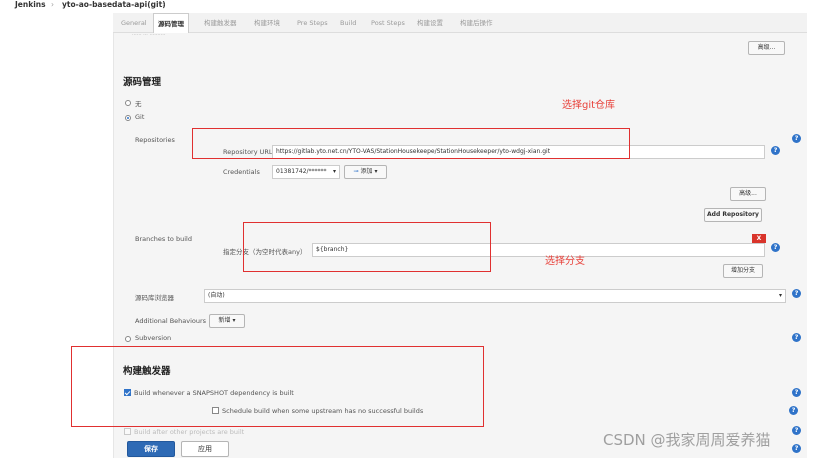  I want to click on add-repository-button: Add Repository, so click(733, 215).